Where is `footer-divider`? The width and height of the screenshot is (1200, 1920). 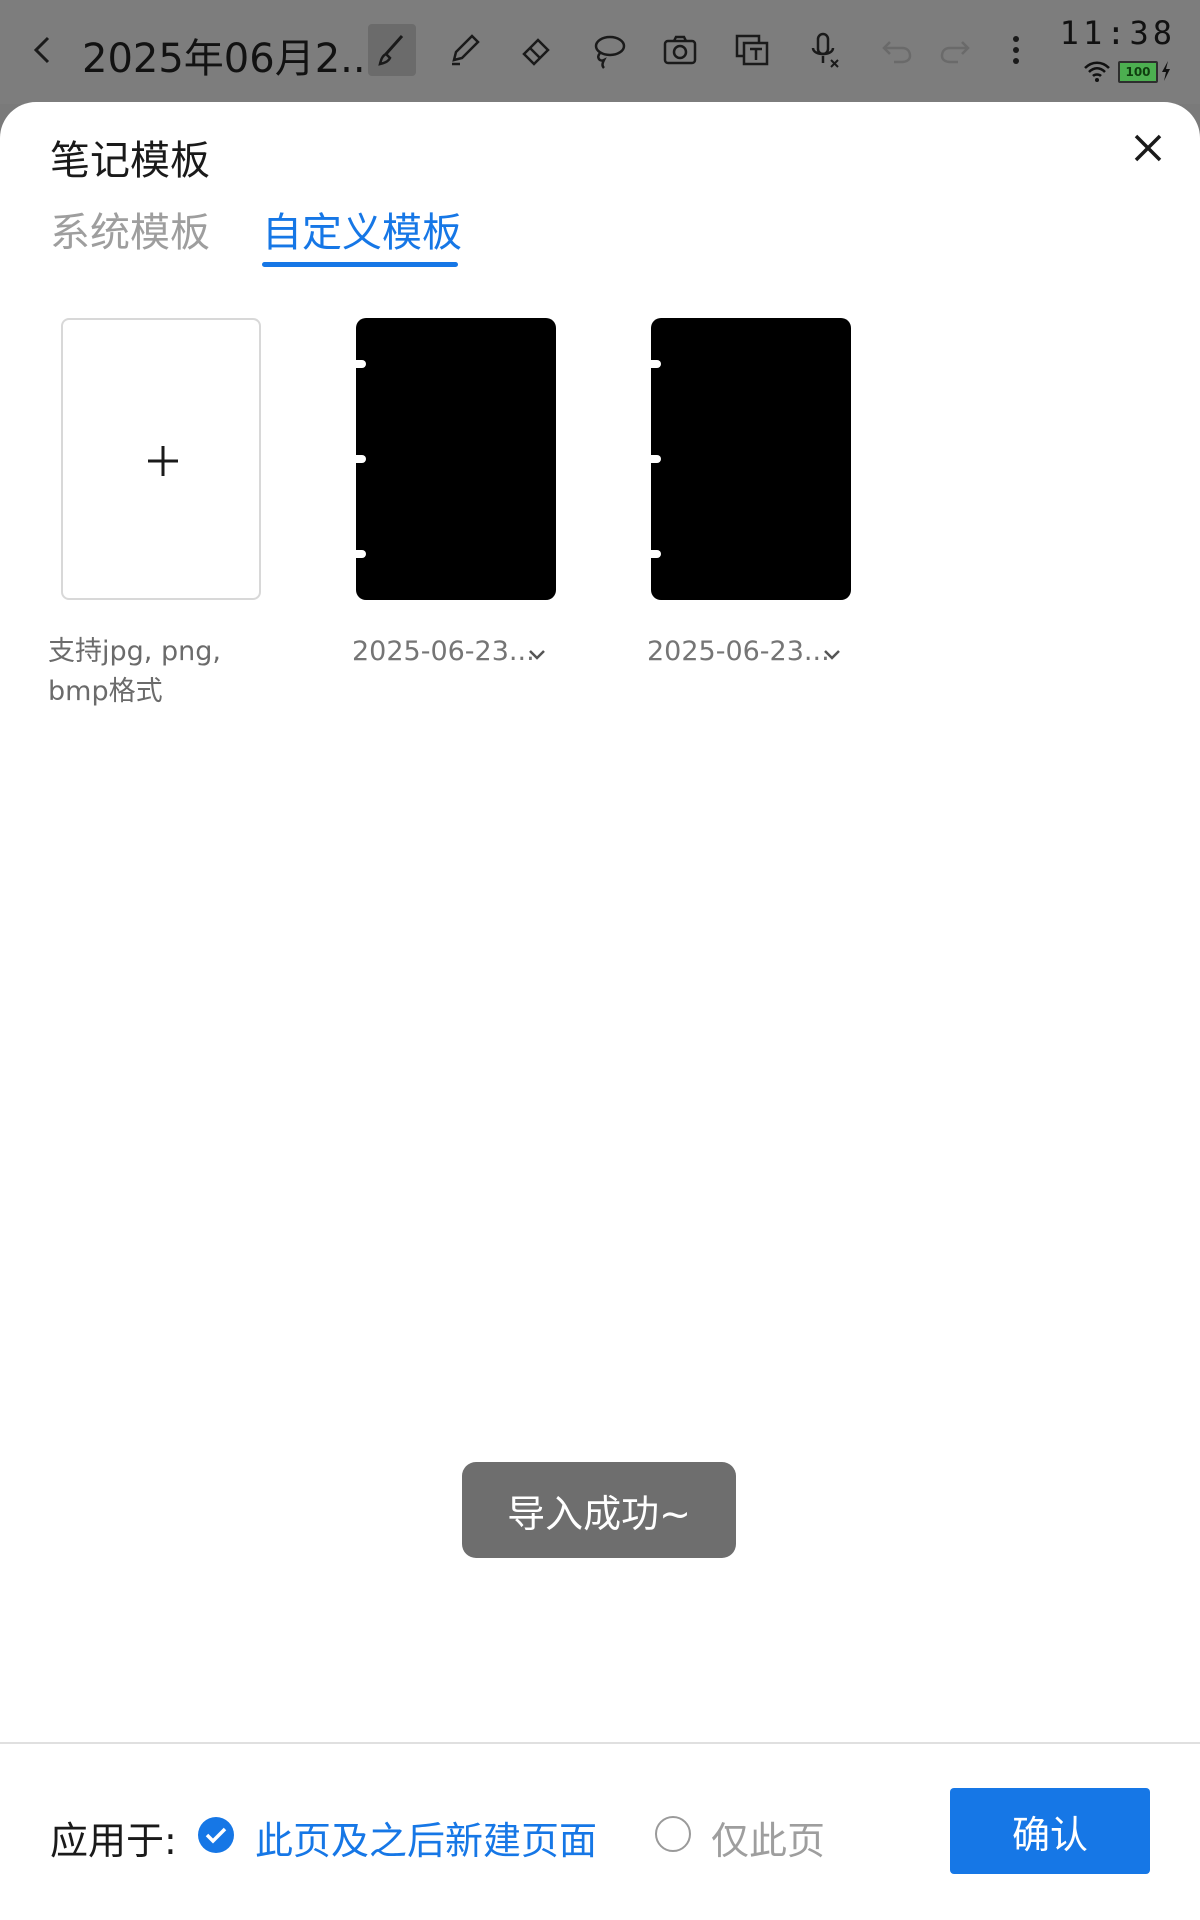
footer-divider is located at coordinates (600, 1743).